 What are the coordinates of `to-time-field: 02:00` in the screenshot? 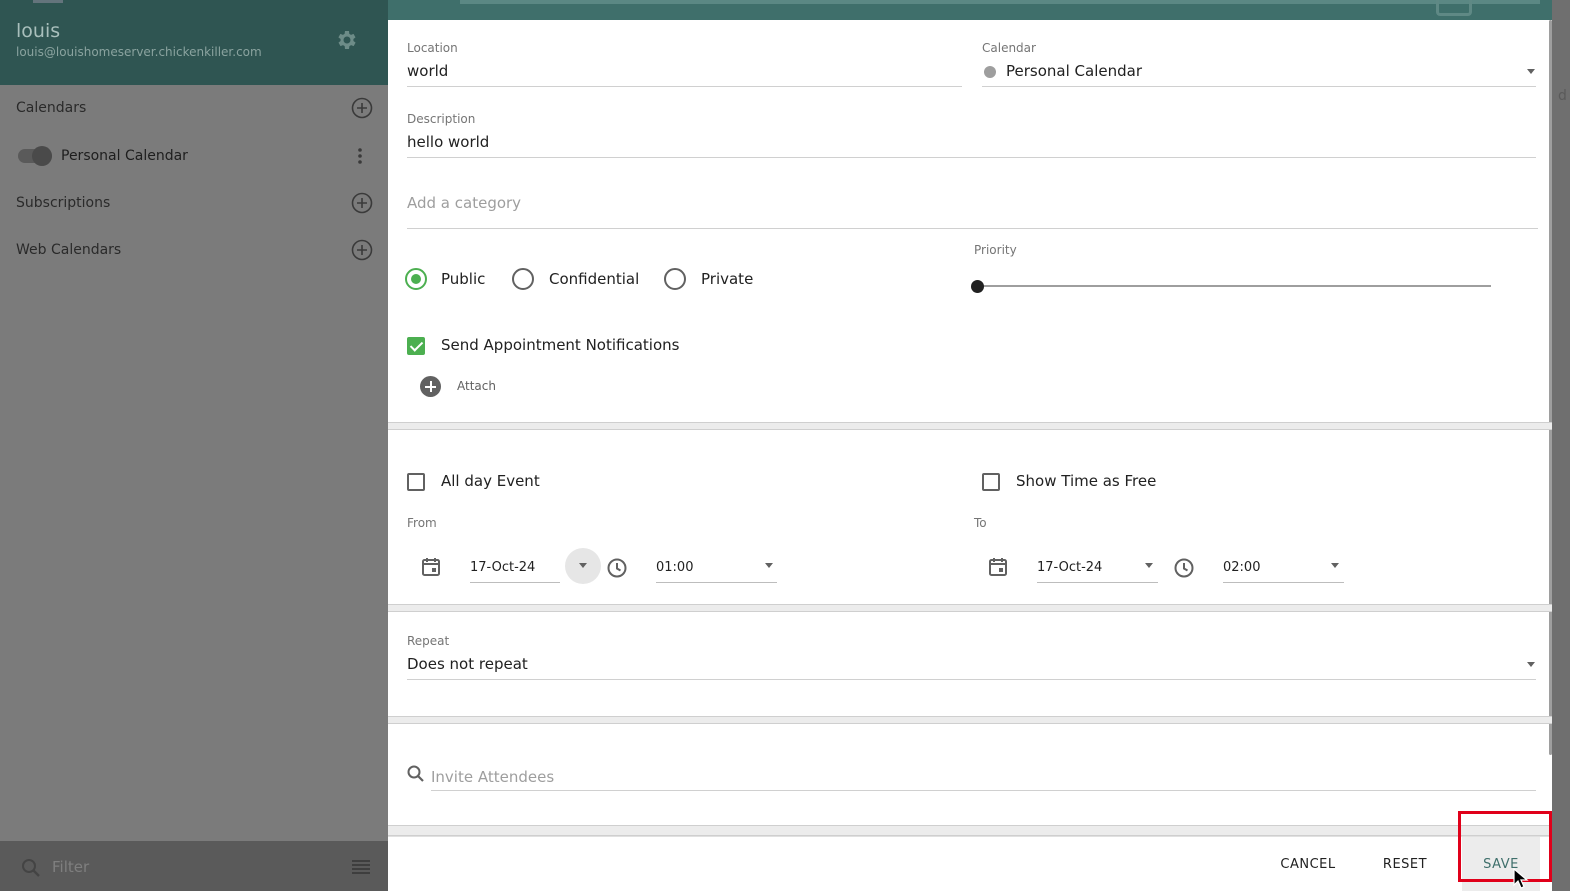 It's located at (1241, 567).